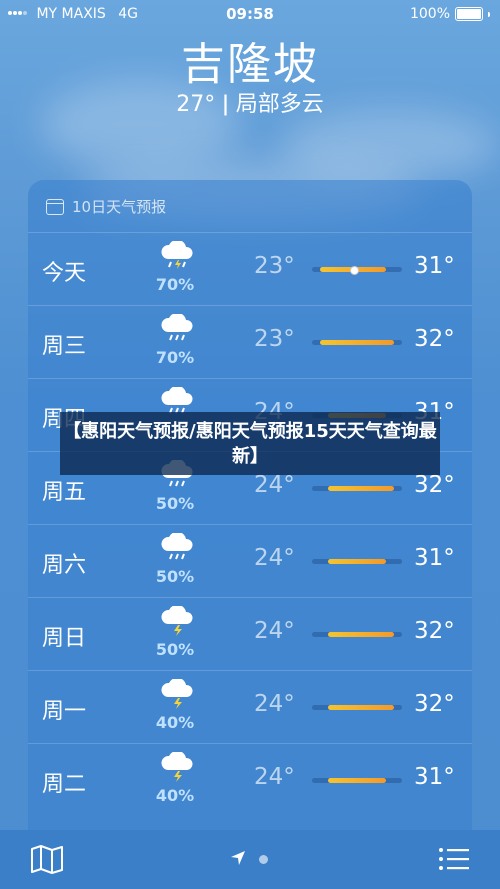  Describe the element at coordinates (429, 14) in the screenshot. I see `battery-percent: 100%` at that location.